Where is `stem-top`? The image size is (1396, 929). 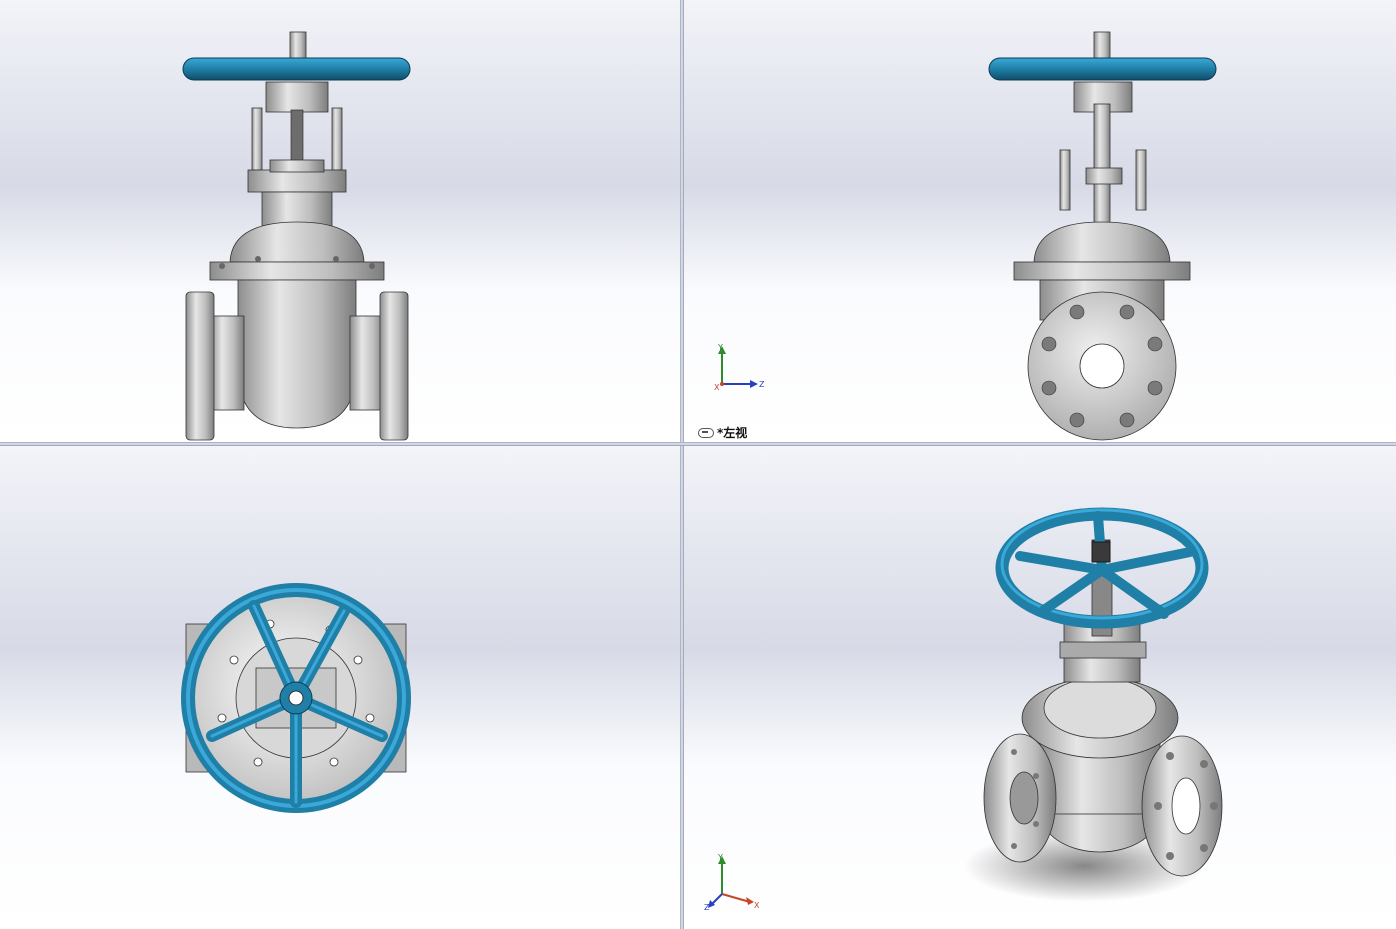
stem-top is located at coordinates (298, 46).